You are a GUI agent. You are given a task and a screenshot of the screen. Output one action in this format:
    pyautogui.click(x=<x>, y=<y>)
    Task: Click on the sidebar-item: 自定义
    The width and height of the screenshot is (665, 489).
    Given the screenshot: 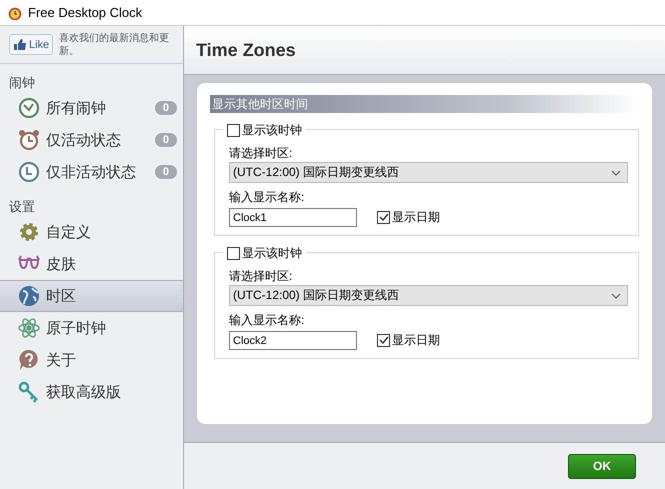 What is the action you would take?
    pyautogui.click(x=91, y=232)
    